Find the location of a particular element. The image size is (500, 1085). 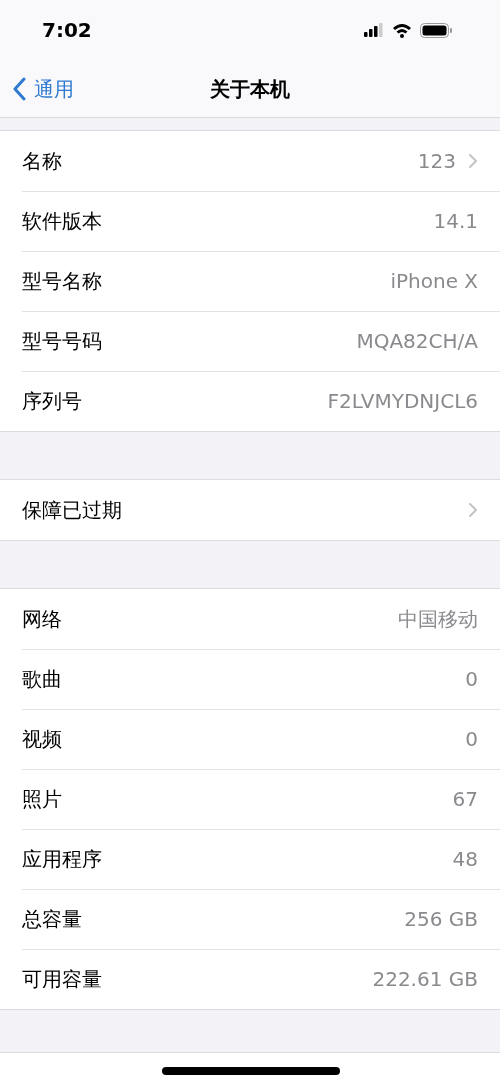

row-label: 软件版本 is located at coordinates (62, 221).